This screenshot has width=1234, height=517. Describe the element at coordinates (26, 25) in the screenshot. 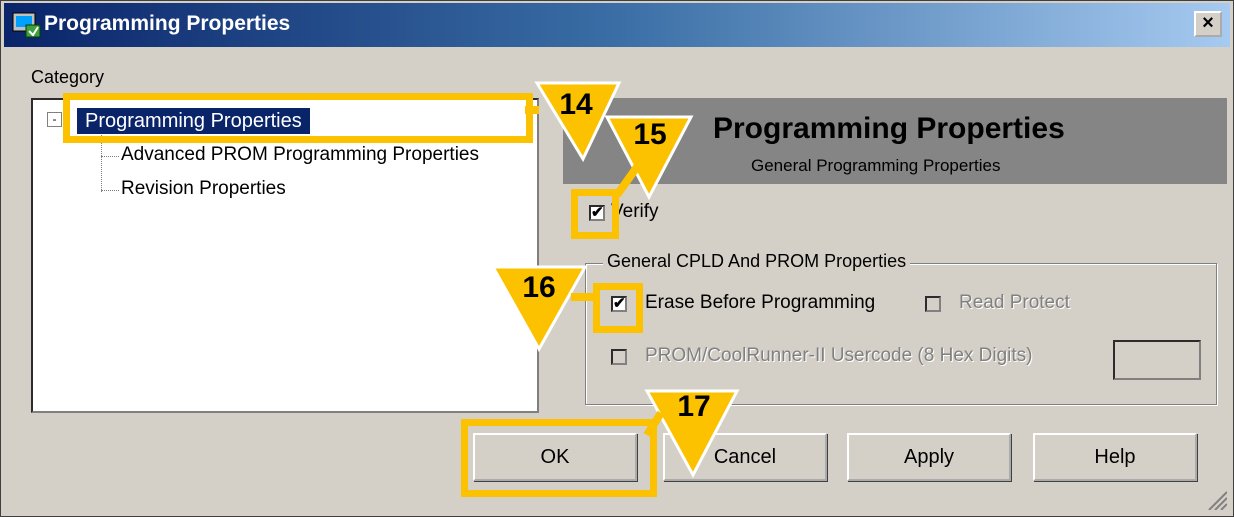

I see `app-icon` at that location.